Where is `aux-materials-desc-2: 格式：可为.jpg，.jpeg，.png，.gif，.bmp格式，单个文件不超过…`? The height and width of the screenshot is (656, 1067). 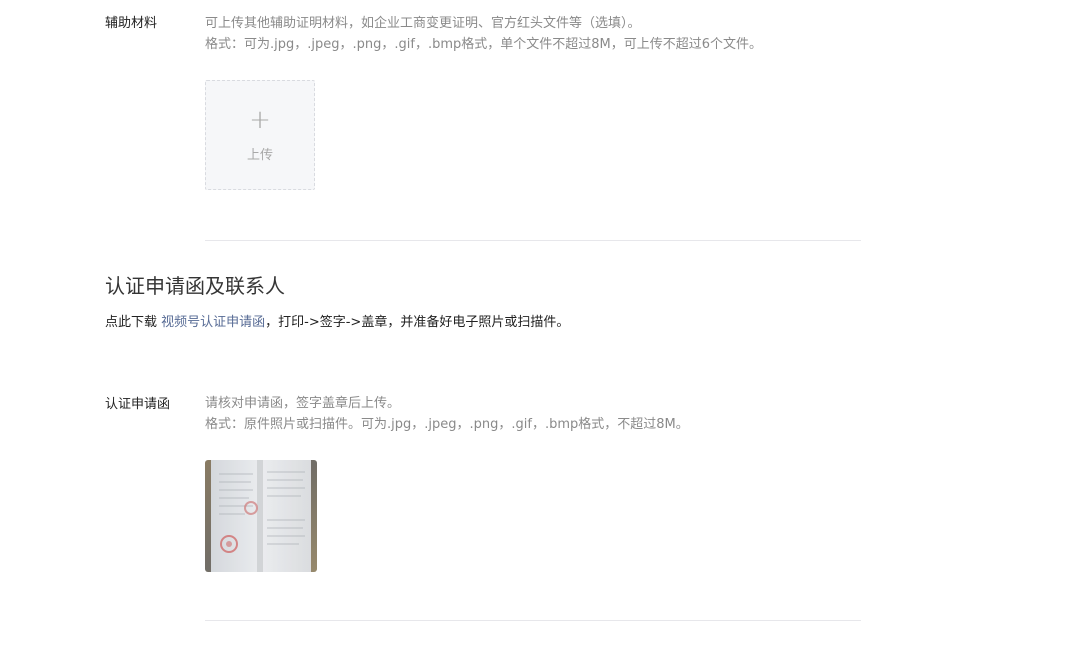
aux-materials-desc-2: 格式：可为.jpg，.jpeg，.png，.gif，.bmp格式，单个文件不超过… is located at coordinates (484, 44).